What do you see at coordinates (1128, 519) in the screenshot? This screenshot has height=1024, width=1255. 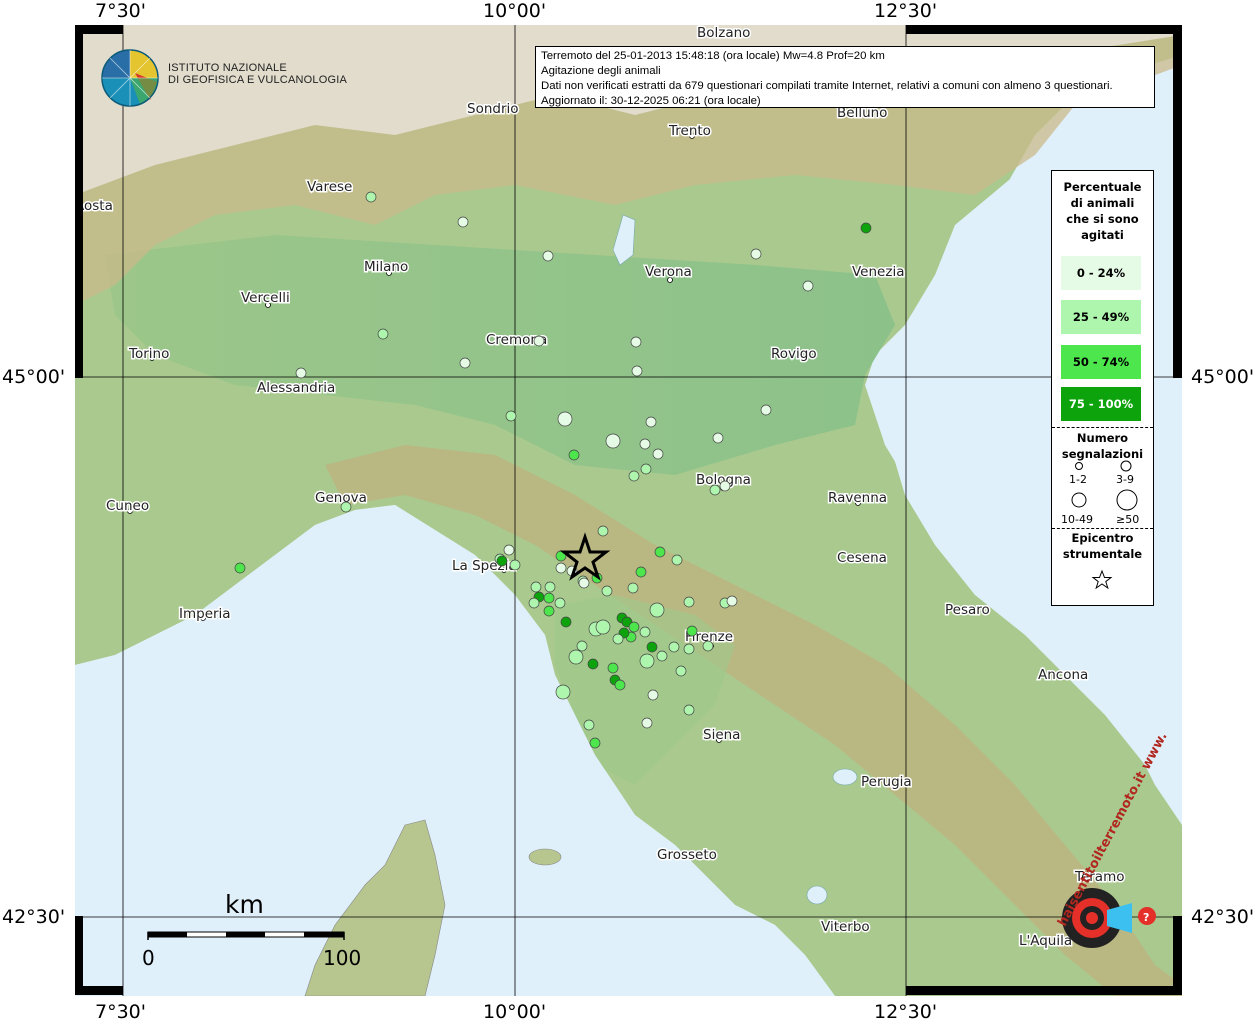 I see `legend-size-4: ≥50` at bounding box center [1128, 519].